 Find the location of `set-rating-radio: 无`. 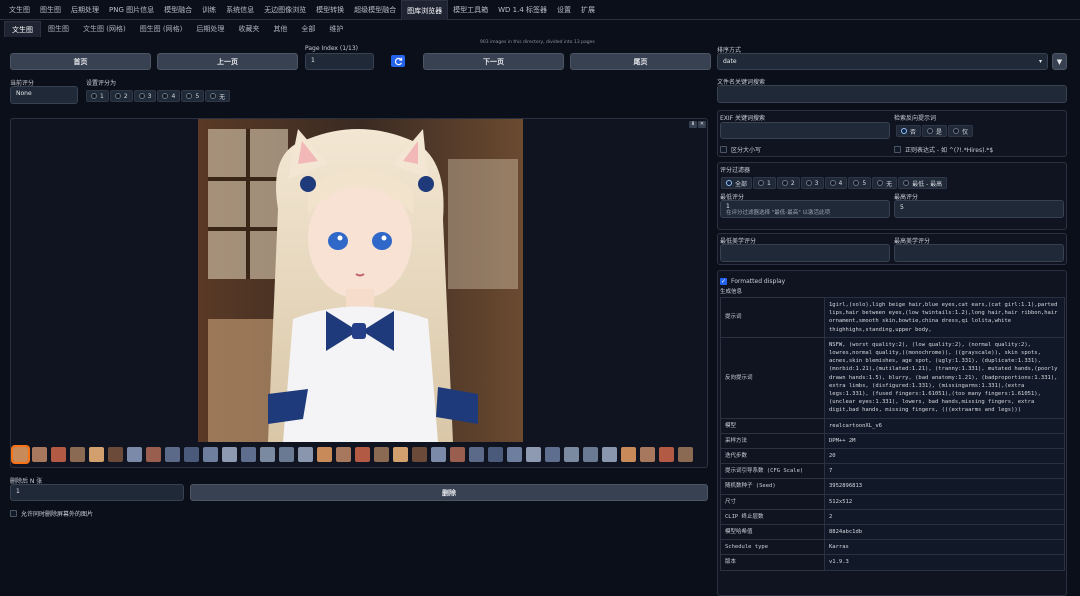

set-rating-radio: 无 is located at coordinates (218, 96).